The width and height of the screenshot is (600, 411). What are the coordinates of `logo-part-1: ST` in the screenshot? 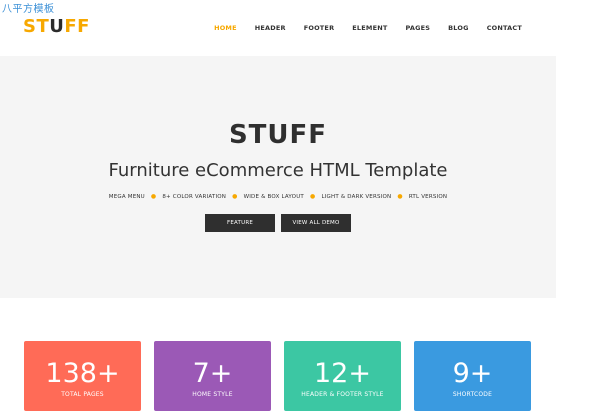 It's located at (36, 26).